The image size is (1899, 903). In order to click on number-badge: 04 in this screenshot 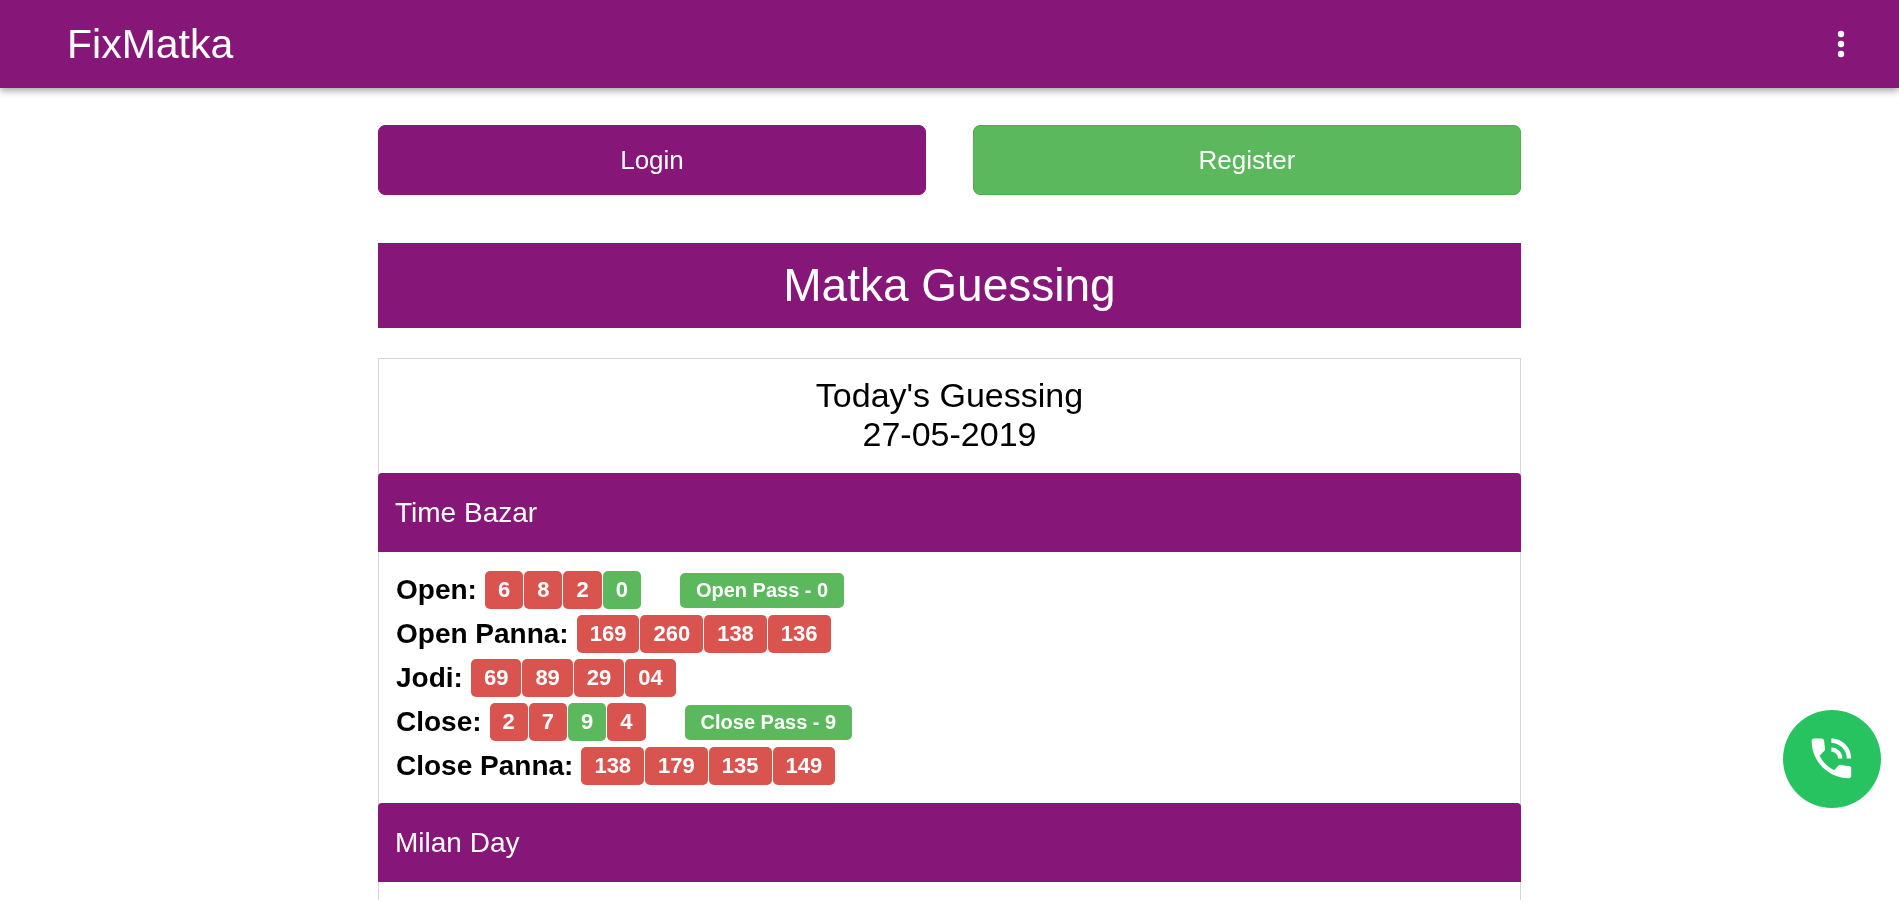, I will do `click(650, 678)`.